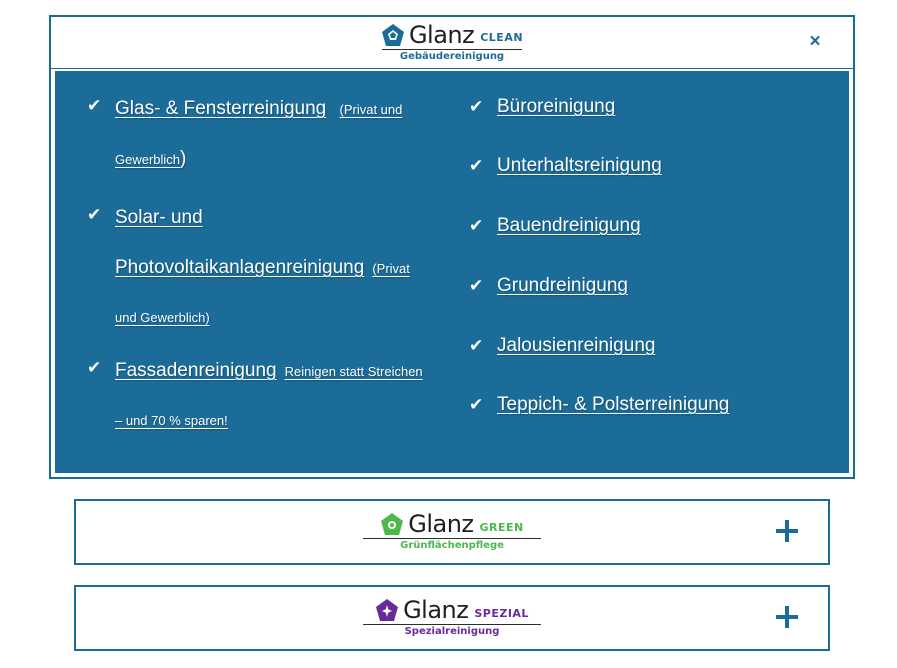  Describe the element at coordinates (387, 610) in the screenshot. I see `sparkle-pentagon-icon` at that location.